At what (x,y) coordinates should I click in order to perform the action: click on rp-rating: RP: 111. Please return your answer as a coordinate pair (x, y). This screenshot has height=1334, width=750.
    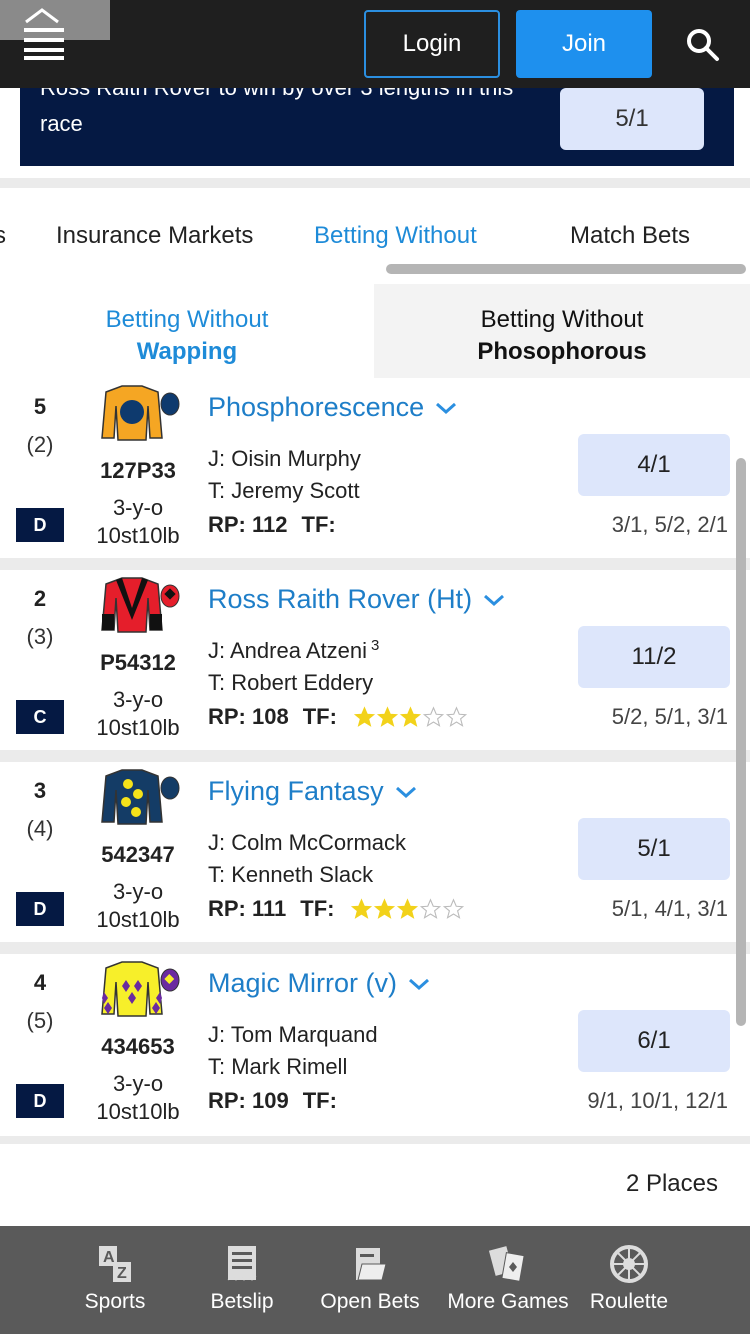
    Looking at the image, I should click on (247, 908).